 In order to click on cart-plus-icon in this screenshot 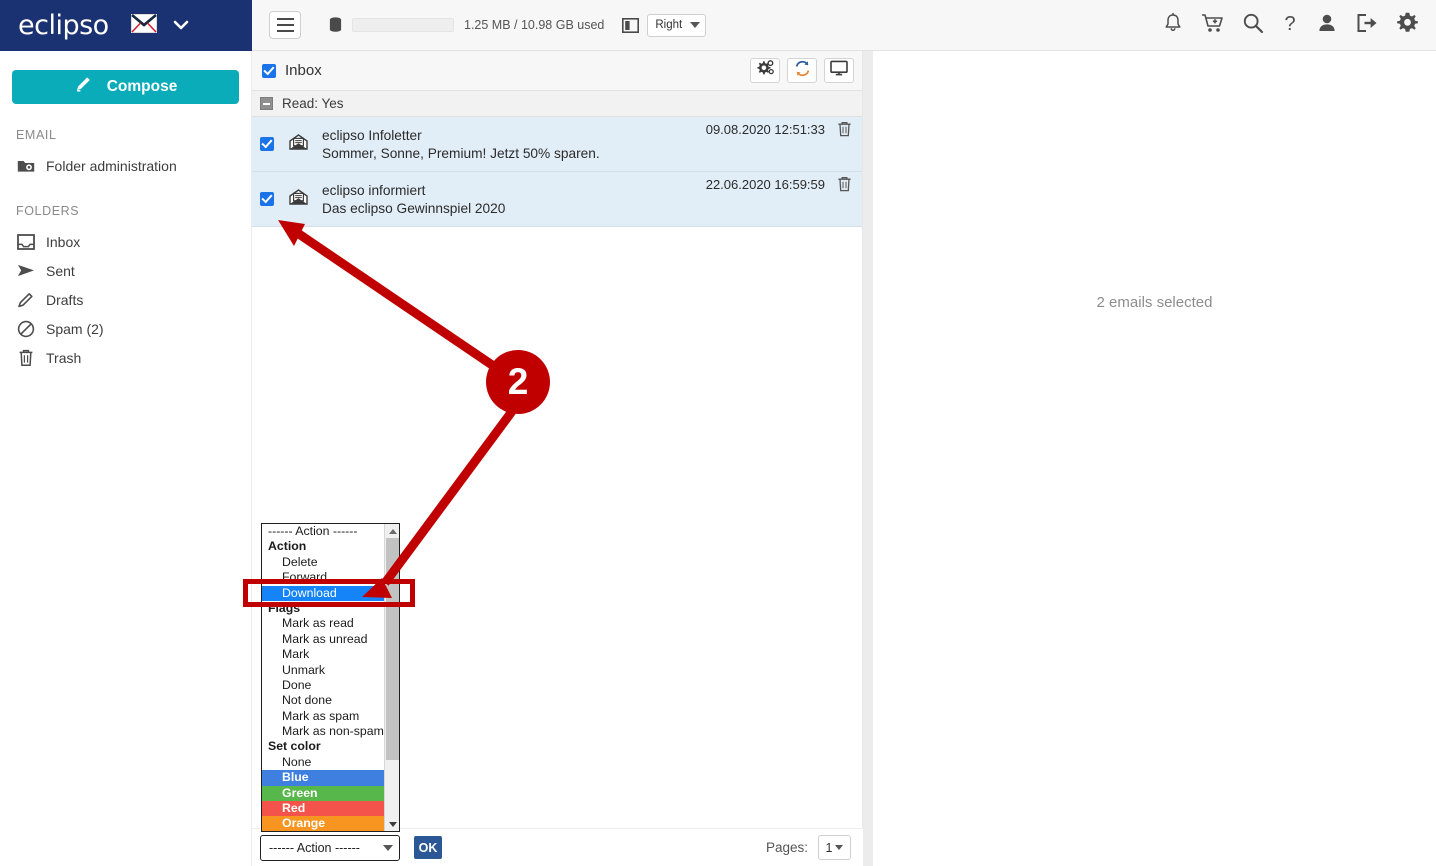, I will do `click(1213, 25)`.